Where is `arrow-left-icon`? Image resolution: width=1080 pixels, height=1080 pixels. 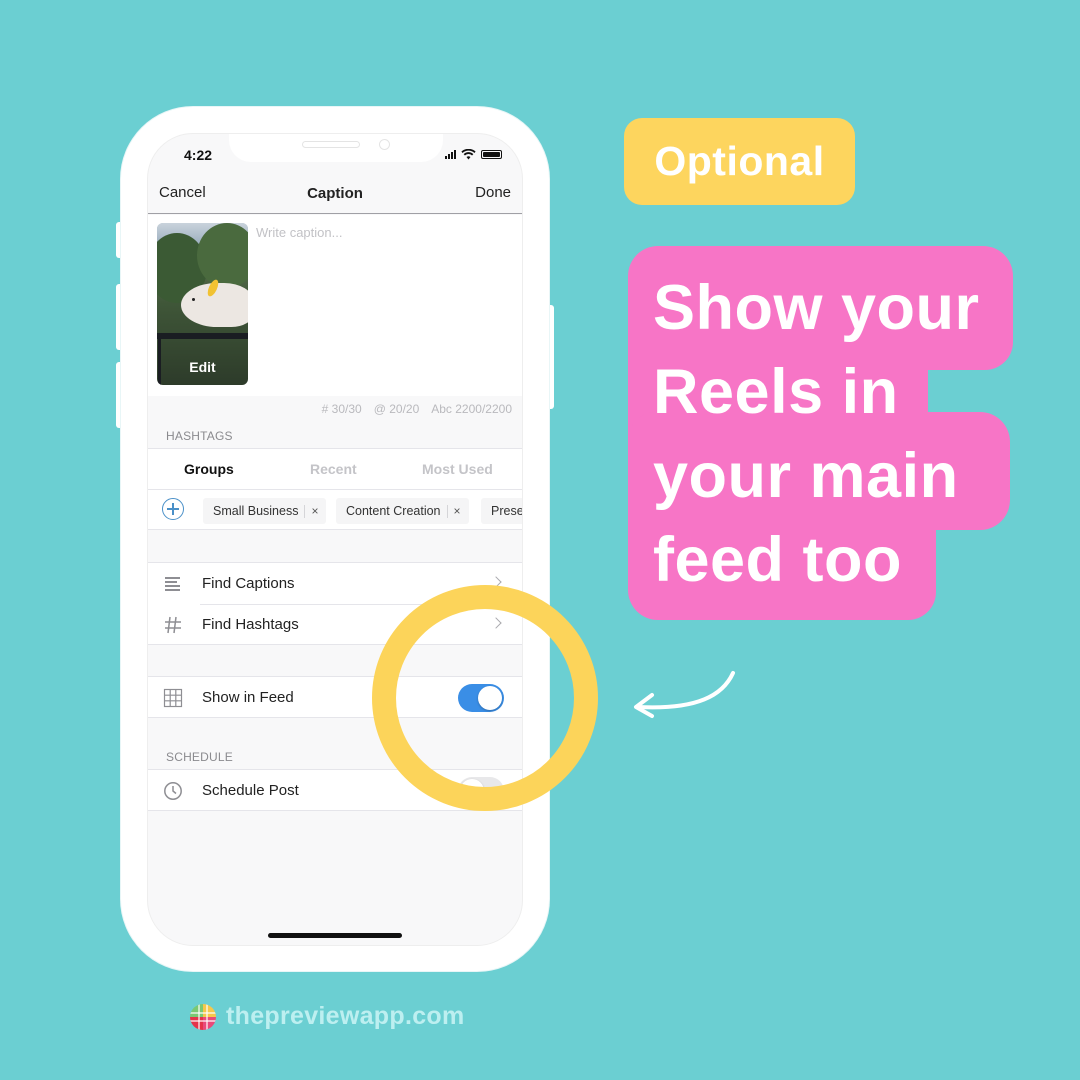
arrow-left-icon is located at coordinates (684, 694).